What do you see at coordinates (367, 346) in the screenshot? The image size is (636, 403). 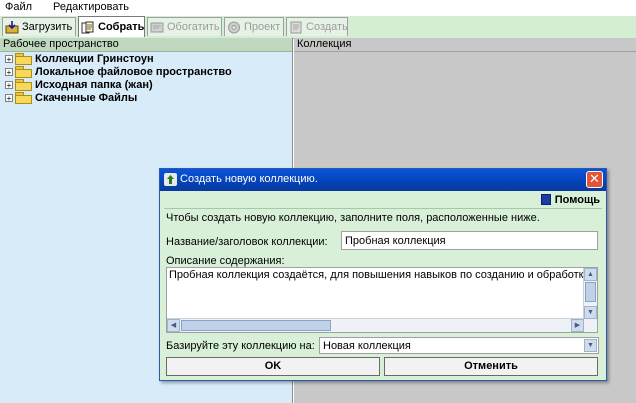 I see `base-collection-value: Новая коллекция` at bounding box center [367, 346].